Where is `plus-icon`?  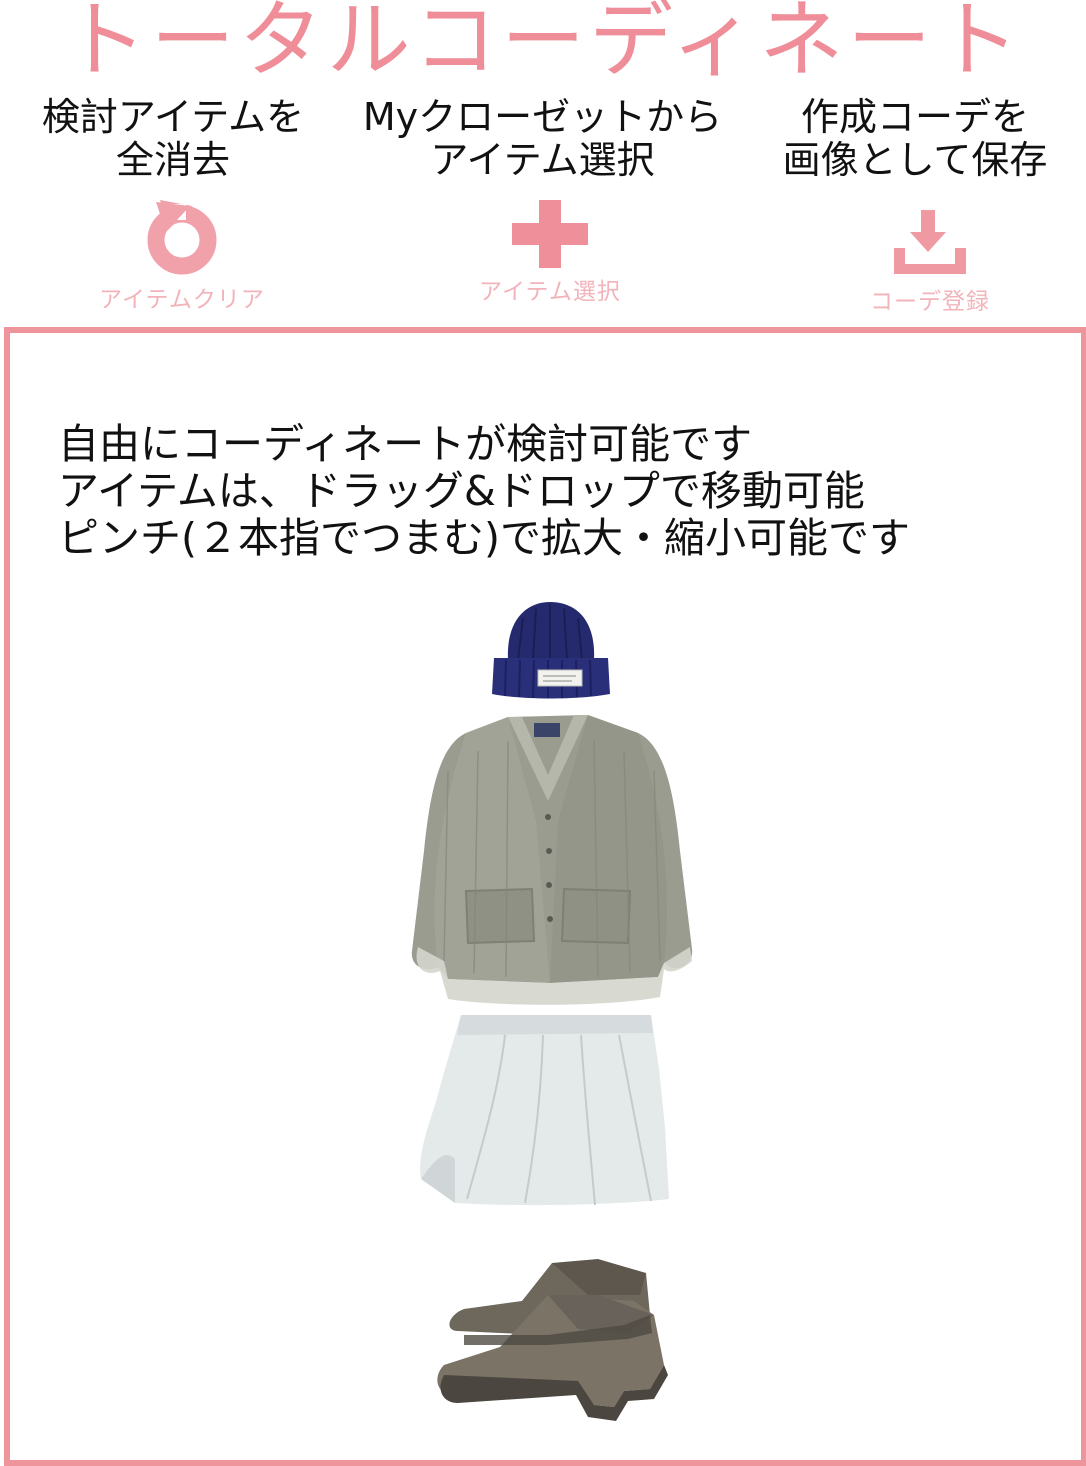 plus-icon is located at coordinates (550, 234).